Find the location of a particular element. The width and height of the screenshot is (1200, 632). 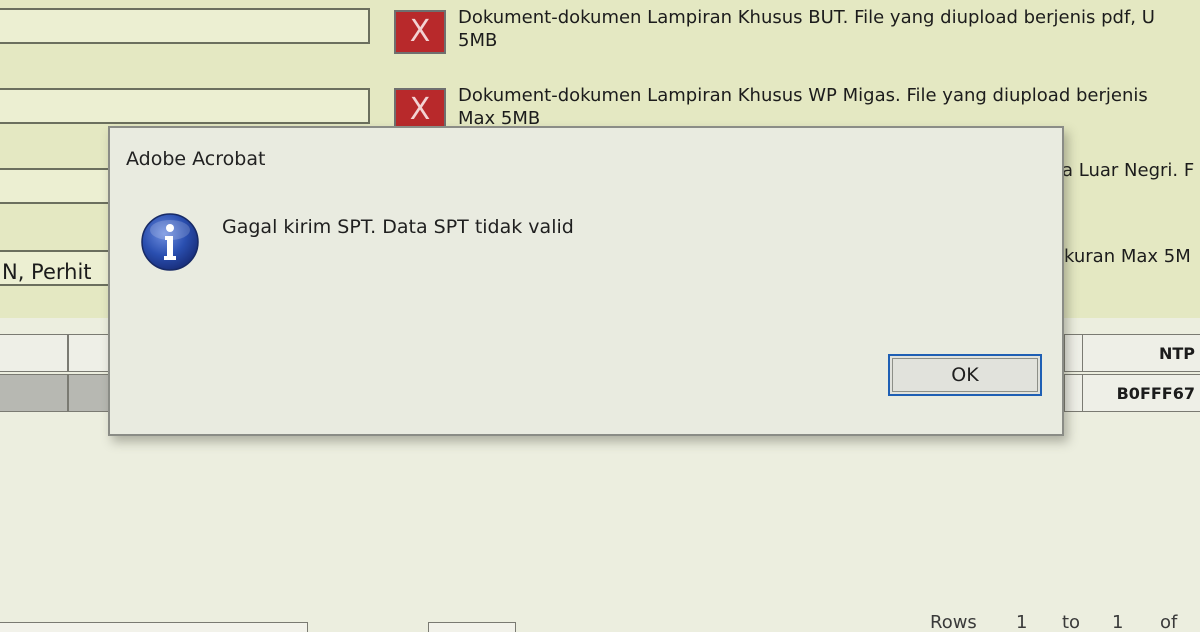

pager-to: 1 is located at coordinates (1118, 622).